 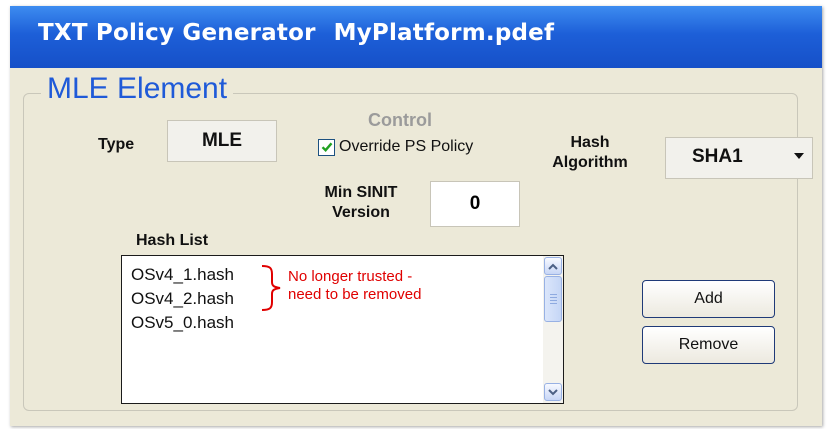 I want to click on type-value: MLE, so click(x=222, y=141).